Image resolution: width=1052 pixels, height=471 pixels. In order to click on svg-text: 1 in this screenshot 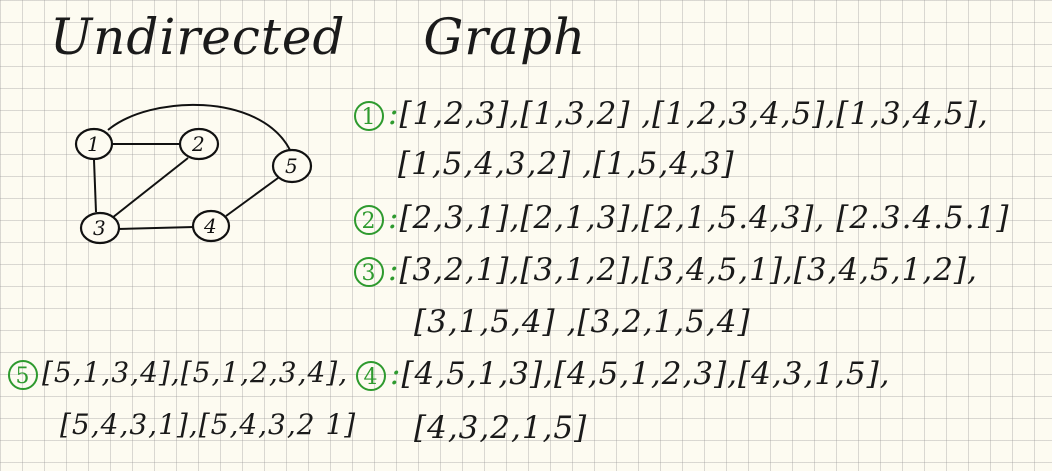, I will do `click(93, 144)`.